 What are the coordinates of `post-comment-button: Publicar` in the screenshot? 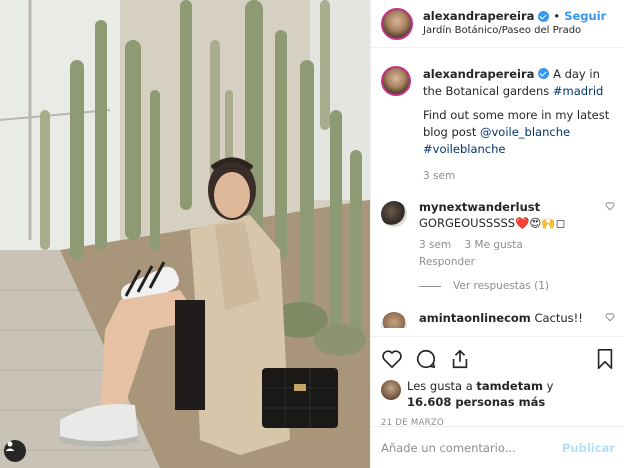 It's located at (588, 448).